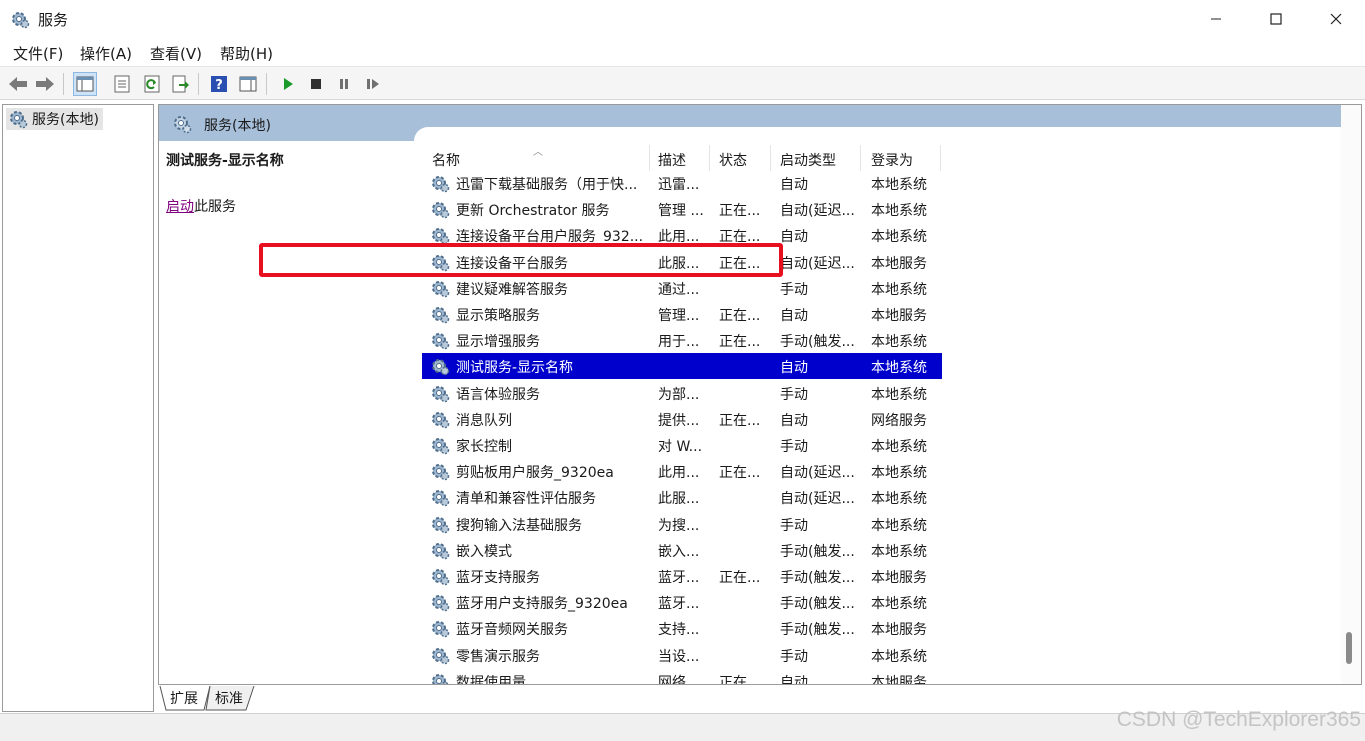 This screenshot has width=1365, height=741. What do you see at coordinates (1335, 19) in the screenshot?
I see `close-button` at bounding box center [1335, 19].